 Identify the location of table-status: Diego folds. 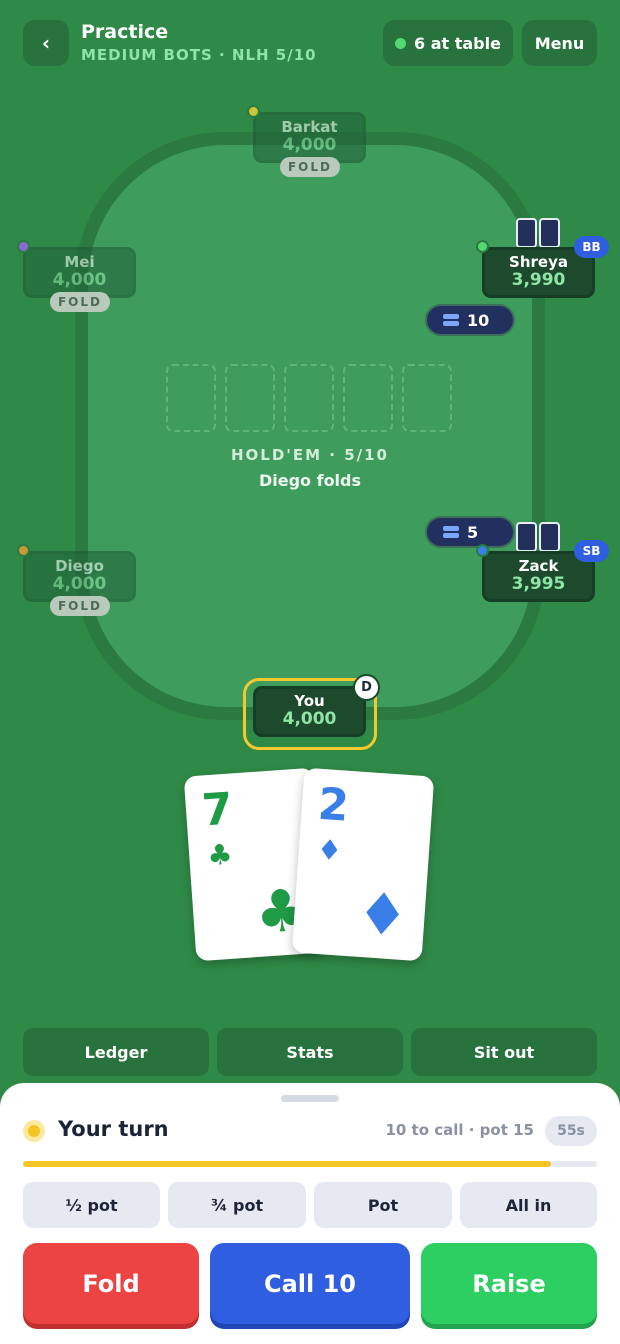
(310, 480).